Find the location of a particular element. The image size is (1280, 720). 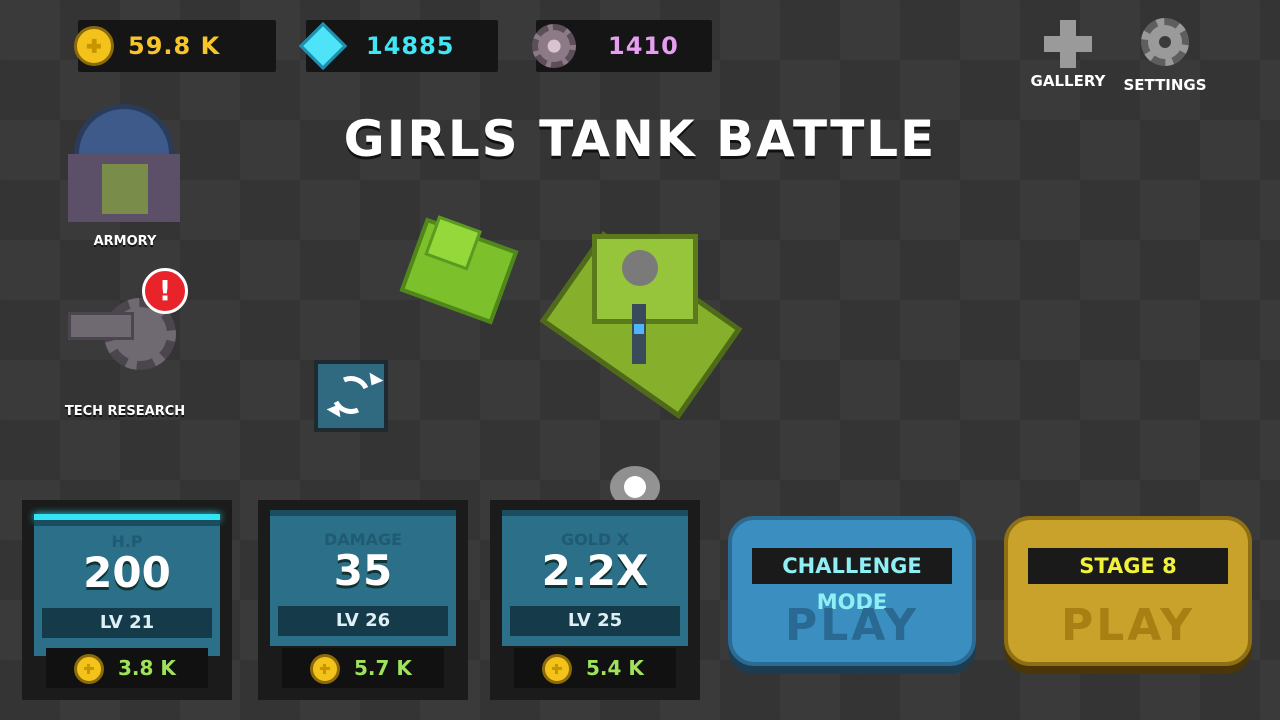

gold-value: 59.8 K is located at coordinates (174, 46).